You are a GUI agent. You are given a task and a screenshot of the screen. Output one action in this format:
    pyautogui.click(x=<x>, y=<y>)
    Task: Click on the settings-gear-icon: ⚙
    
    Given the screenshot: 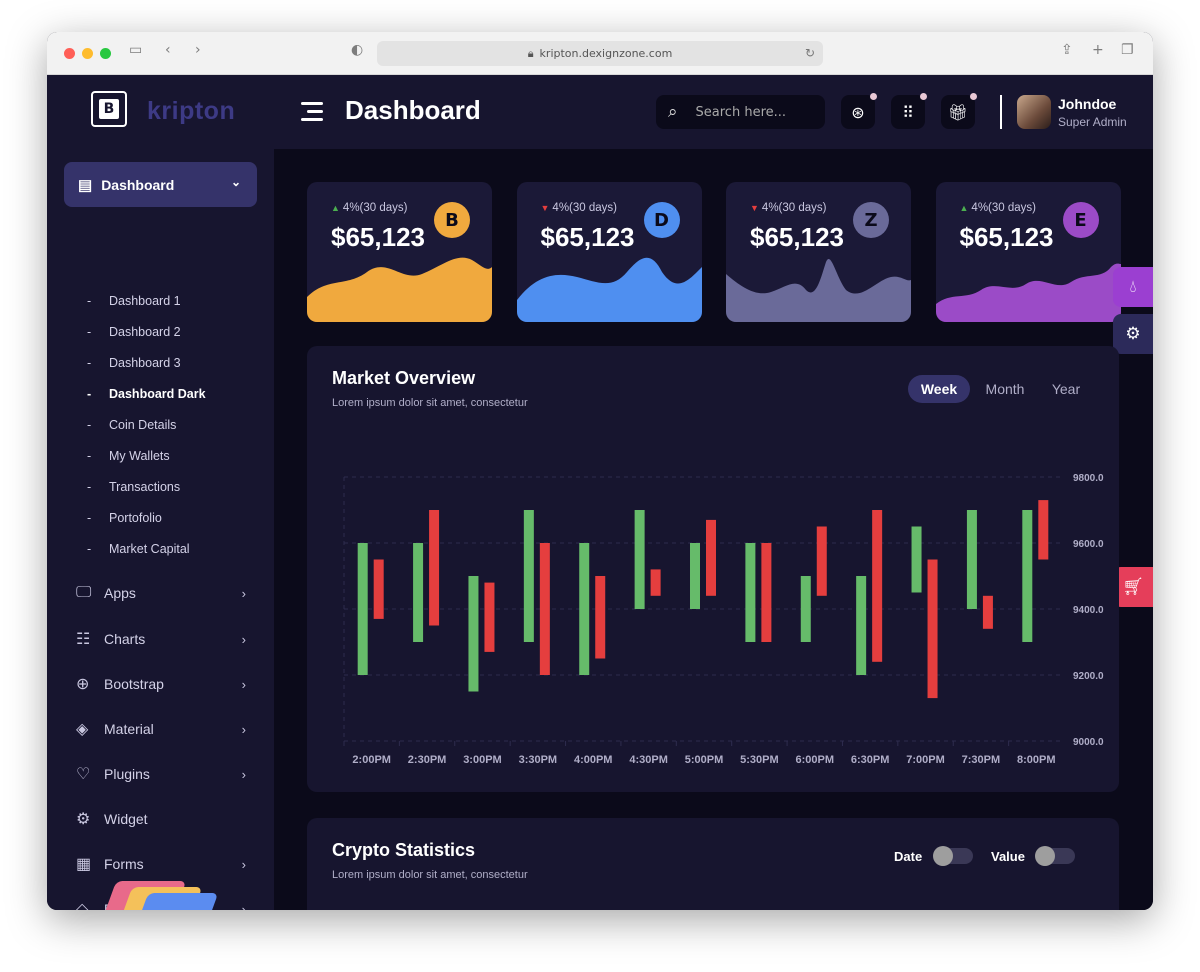 What is the action you would take?
    pyautogui.click(x=1133, y=334)
    